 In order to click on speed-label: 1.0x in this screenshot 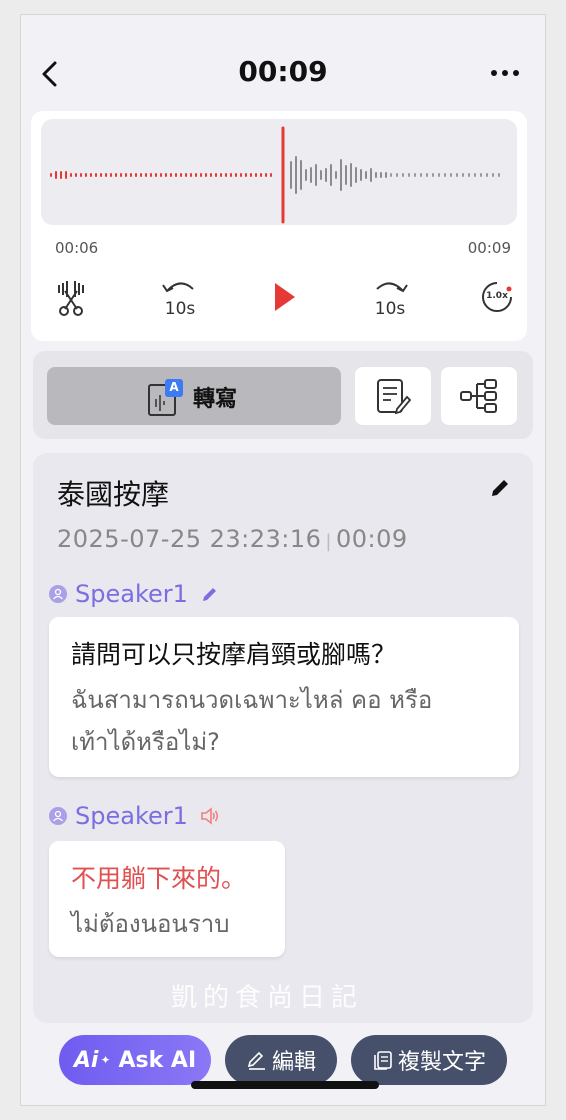, I will do `click(497, 296)`.